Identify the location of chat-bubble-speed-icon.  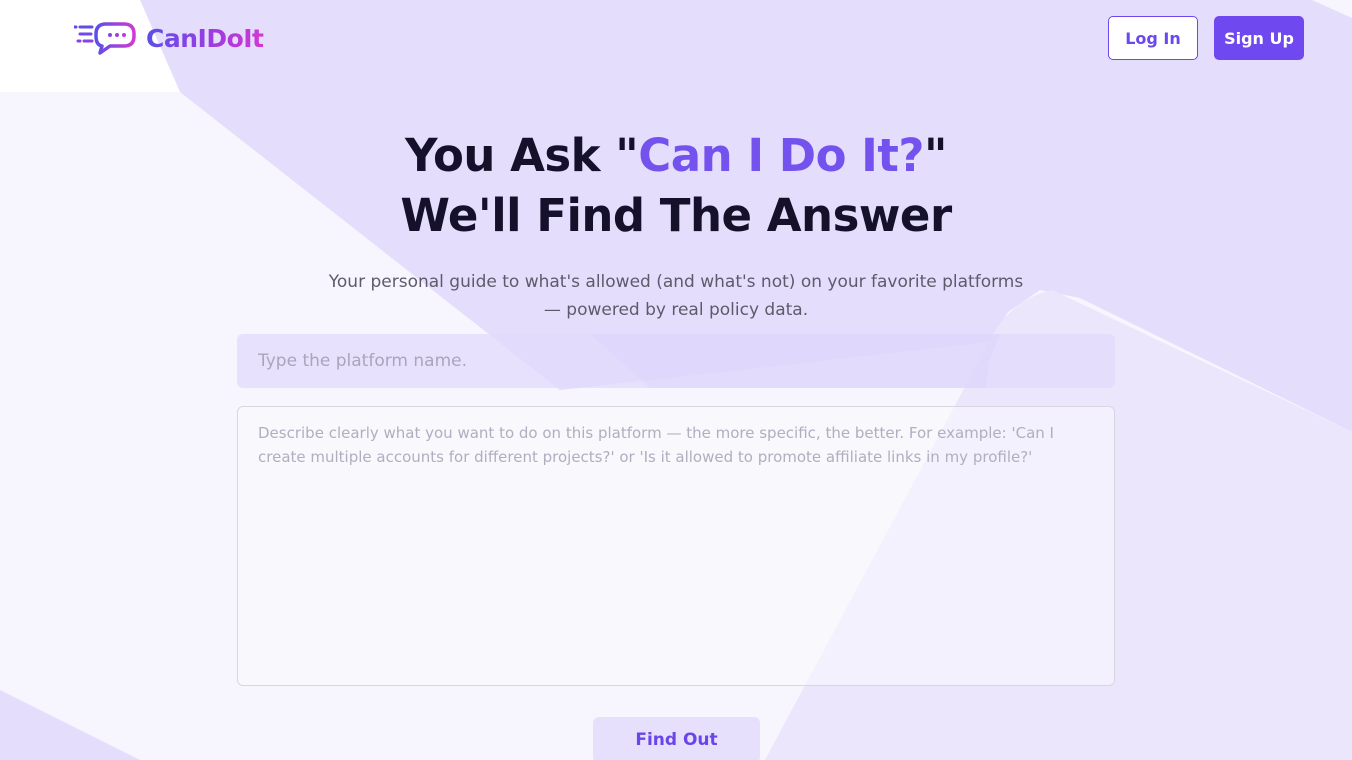
(105, 38).